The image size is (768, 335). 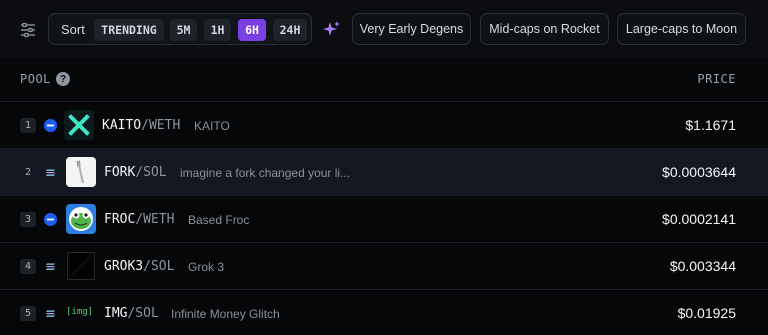 What do you see at coordinates (28, 219) in the screenshot?
I see `rank-badge: 3` at bounding box center [28, 219].